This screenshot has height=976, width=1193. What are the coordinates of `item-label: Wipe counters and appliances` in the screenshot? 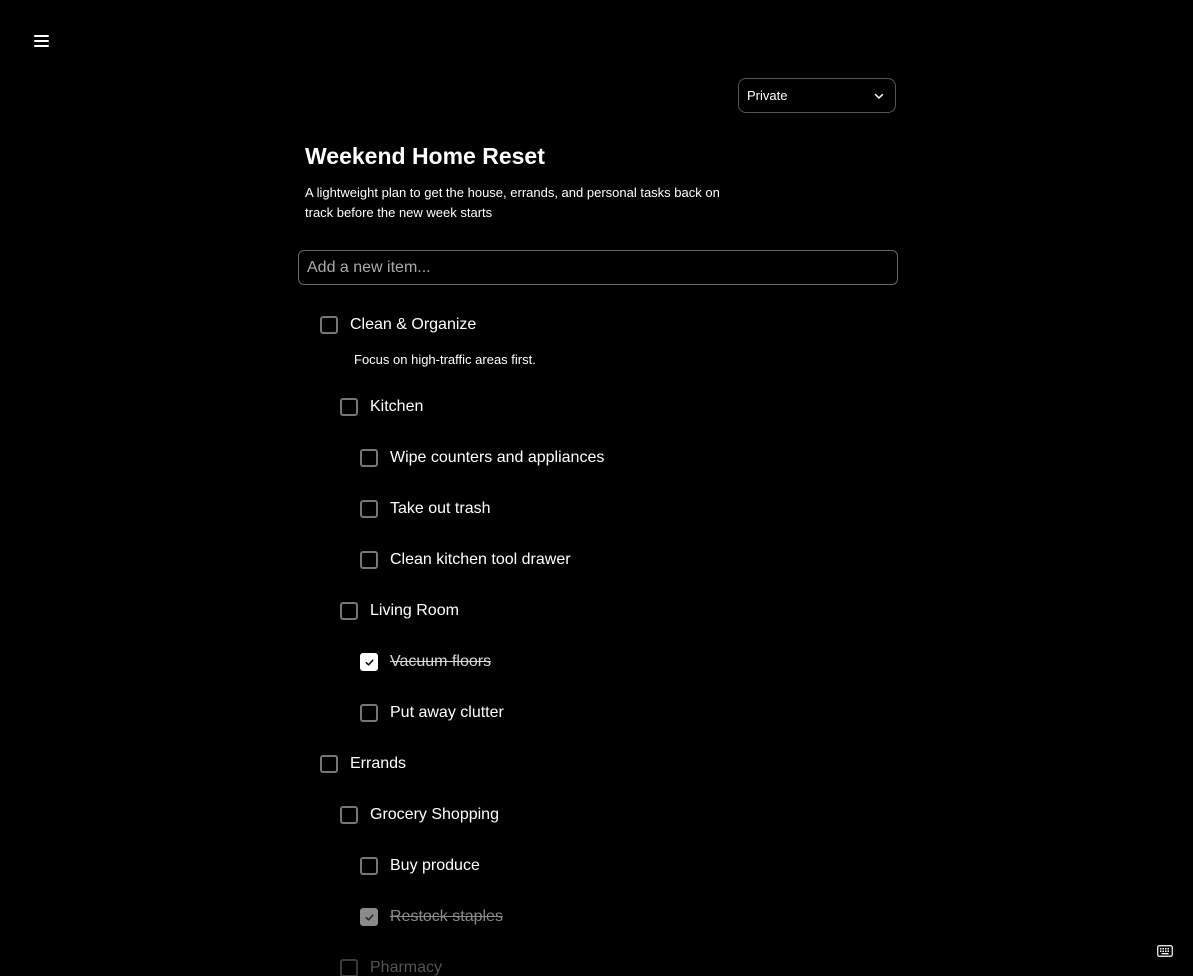 It's located at (497, 457).